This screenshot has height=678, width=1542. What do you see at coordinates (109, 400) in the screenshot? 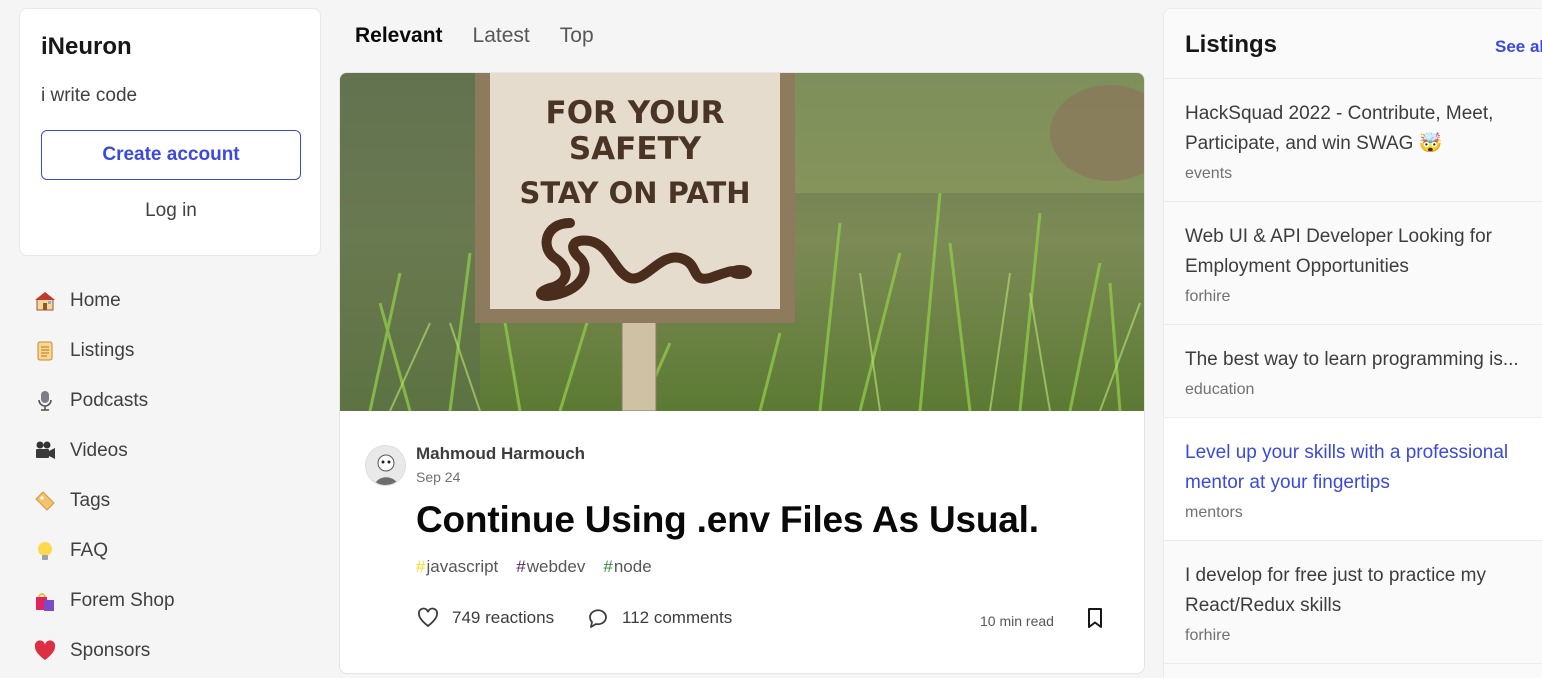
I see `sidebar-item-label: Podcasts` at bounding box center [109, 400].